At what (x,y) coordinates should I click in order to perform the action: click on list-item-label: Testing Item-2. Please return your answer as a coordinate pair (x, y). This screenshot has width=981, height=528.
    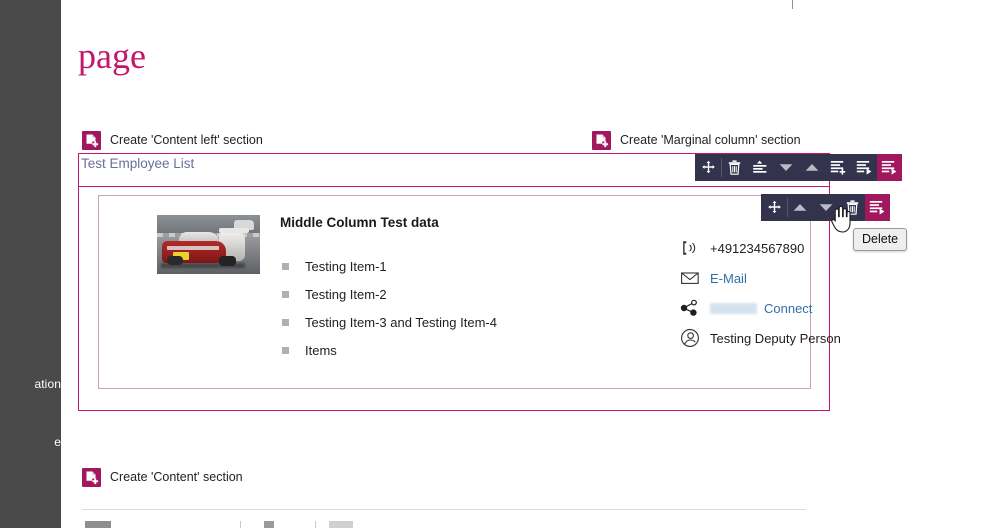
    Looking at the image, I should click on (346, 294).